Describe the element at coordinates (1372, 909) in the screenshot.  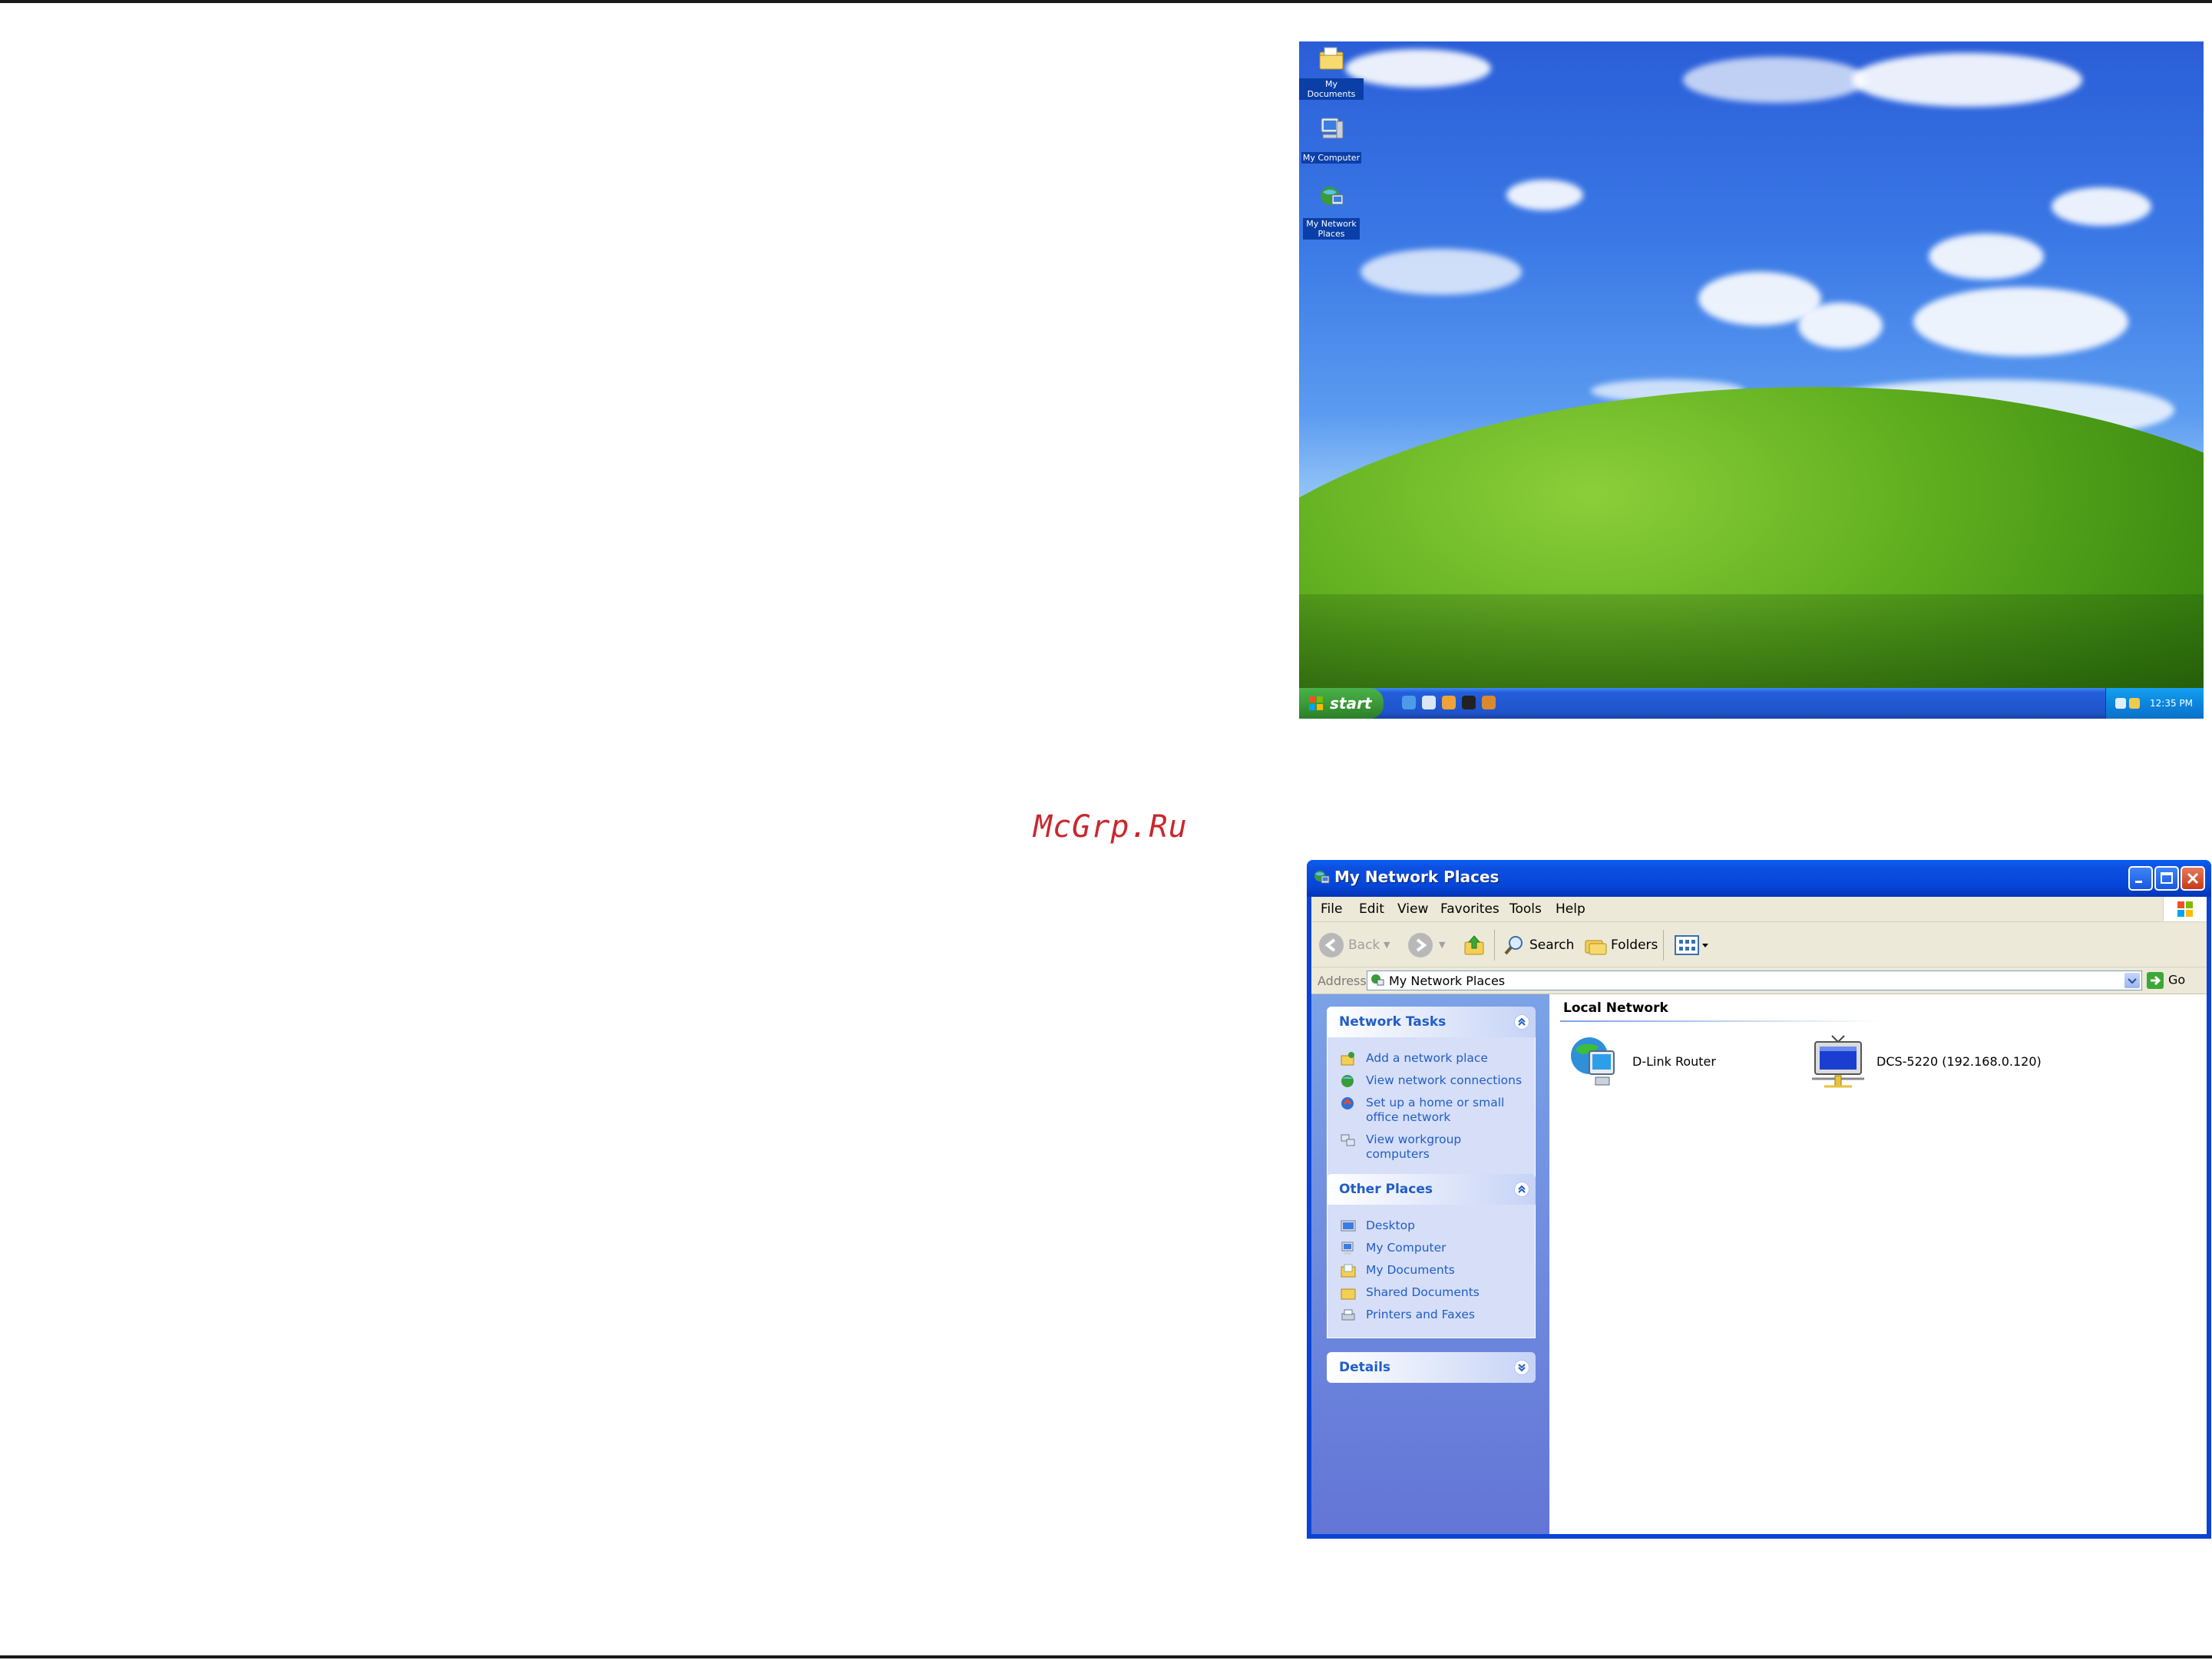
I see `menu-edit: Edit` at that location.